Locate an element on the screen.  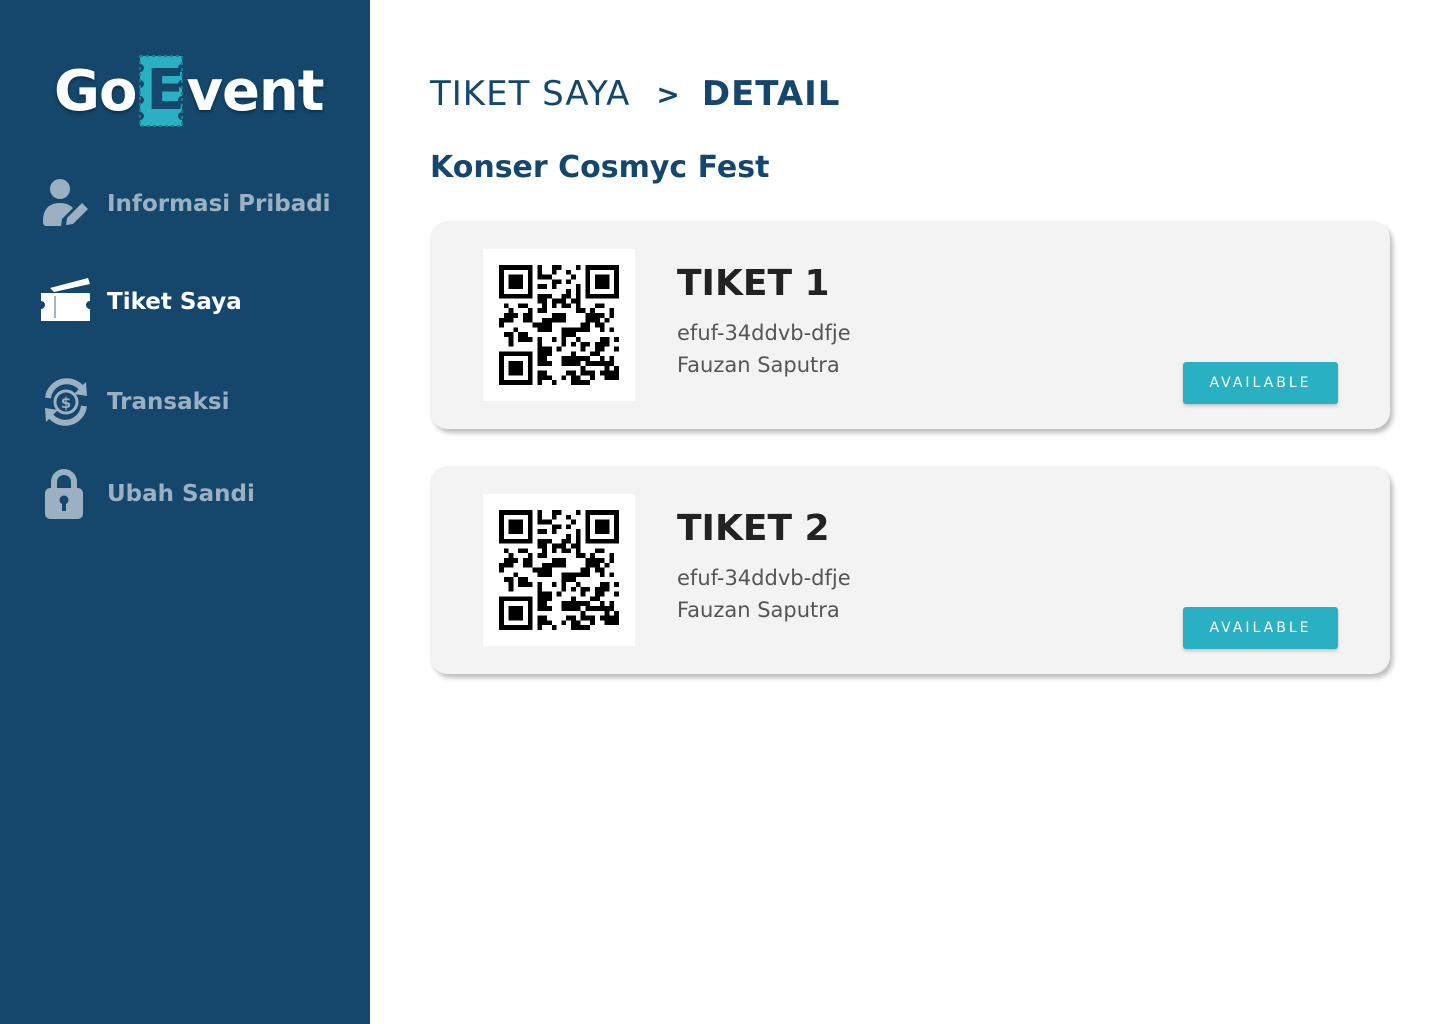
sidebar-item-transaksi: $ Transaksi is located at coordinates (134, 402).